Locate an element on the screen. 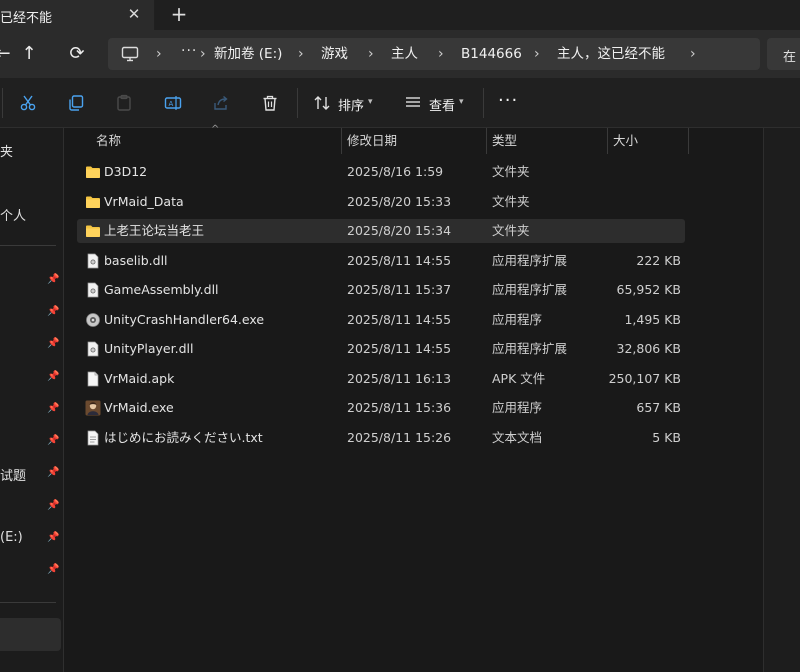 The height and width of the screenshot is (672, 800). column-header-type: 类型 is located at coordinates (504, 141).